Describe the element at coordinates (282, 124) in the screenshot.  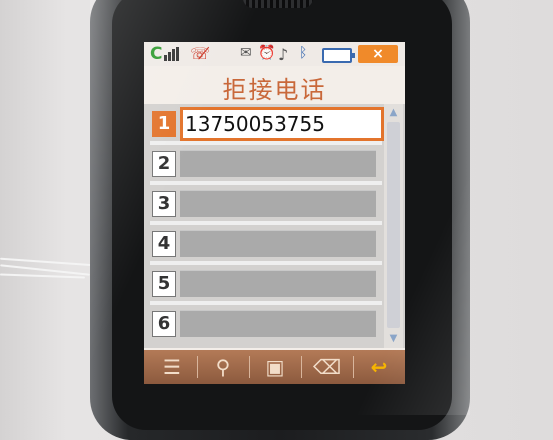
I see `number-field: 13750053755` at that location.